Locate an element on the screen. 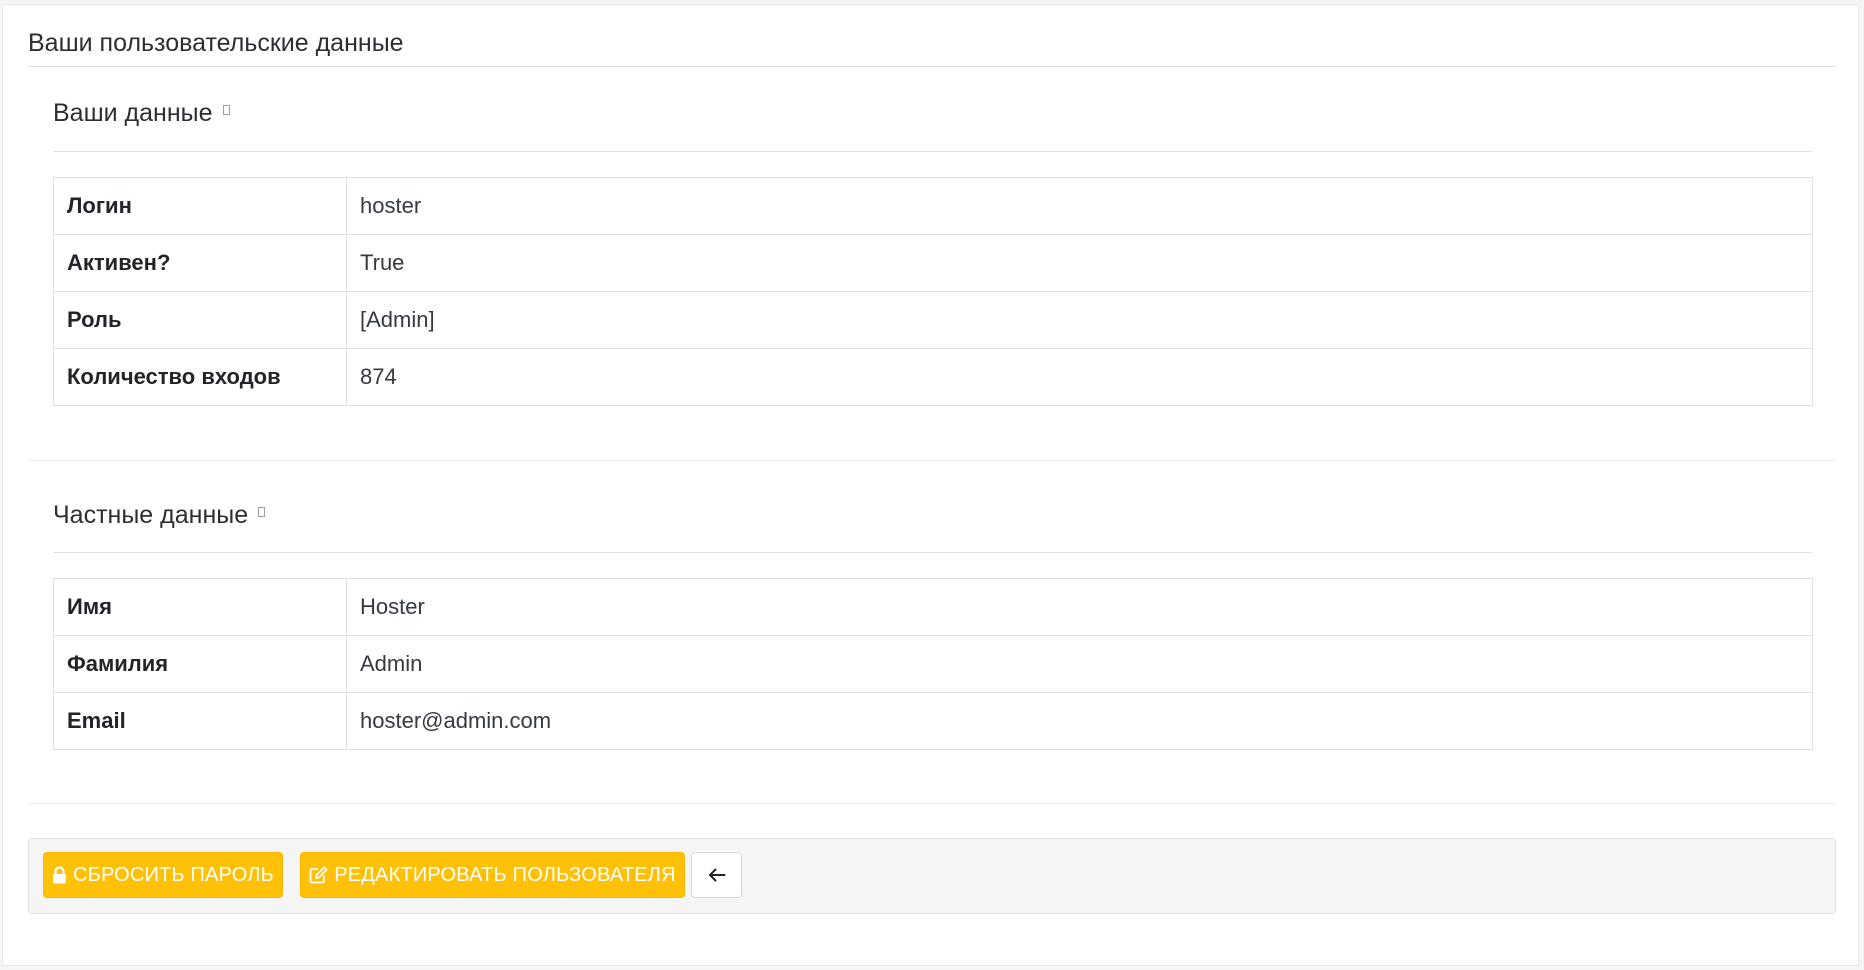 The width and height of the screenshot is (1864, 970). table-row: Активен? True is located at coordinates (933, 263).